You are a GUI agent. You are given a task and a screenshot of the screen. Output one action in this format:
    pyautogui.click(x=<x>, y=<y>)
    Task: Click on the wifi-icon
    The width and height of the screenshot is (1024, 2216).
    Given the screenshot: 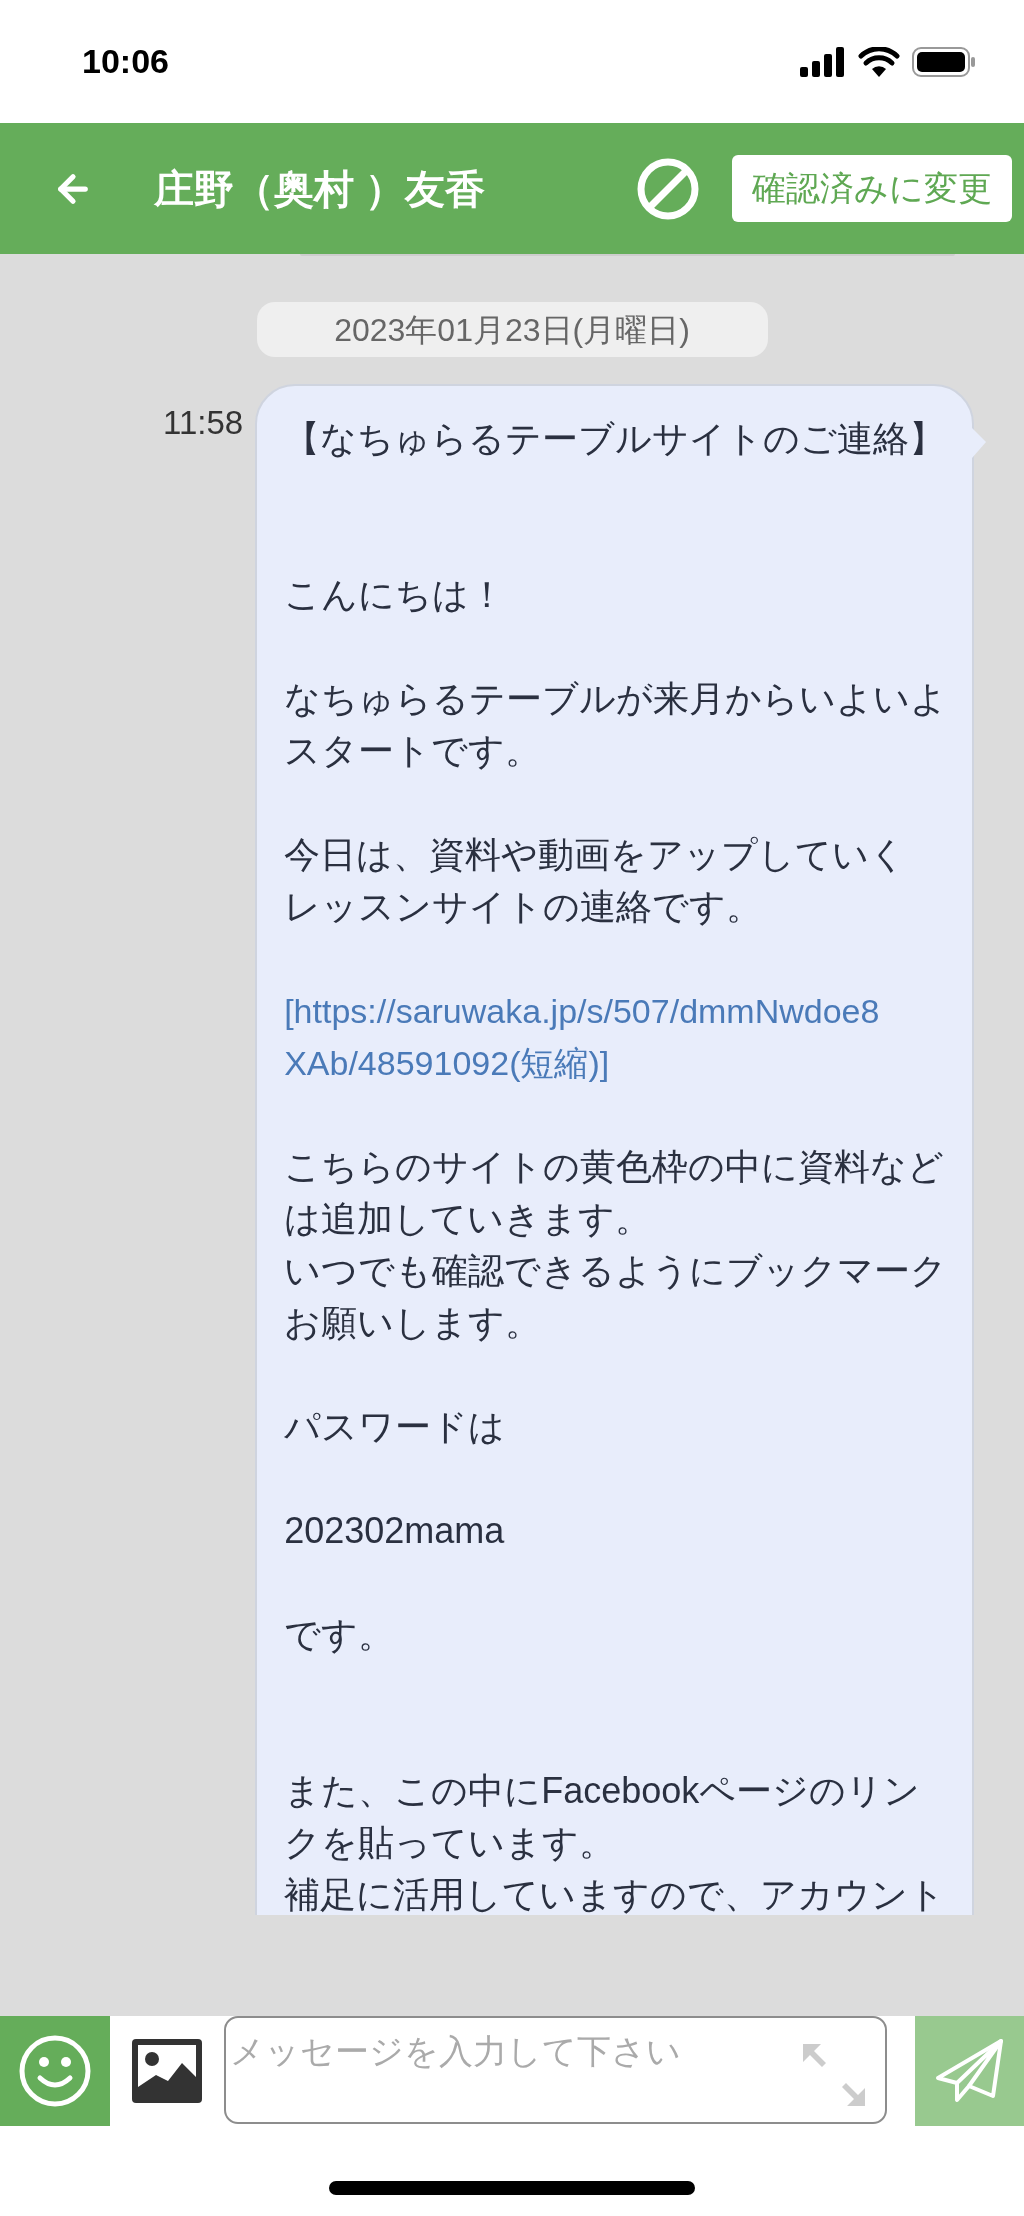 What is the action you would take?
    pyautogui.click(x=879, y=61)
    